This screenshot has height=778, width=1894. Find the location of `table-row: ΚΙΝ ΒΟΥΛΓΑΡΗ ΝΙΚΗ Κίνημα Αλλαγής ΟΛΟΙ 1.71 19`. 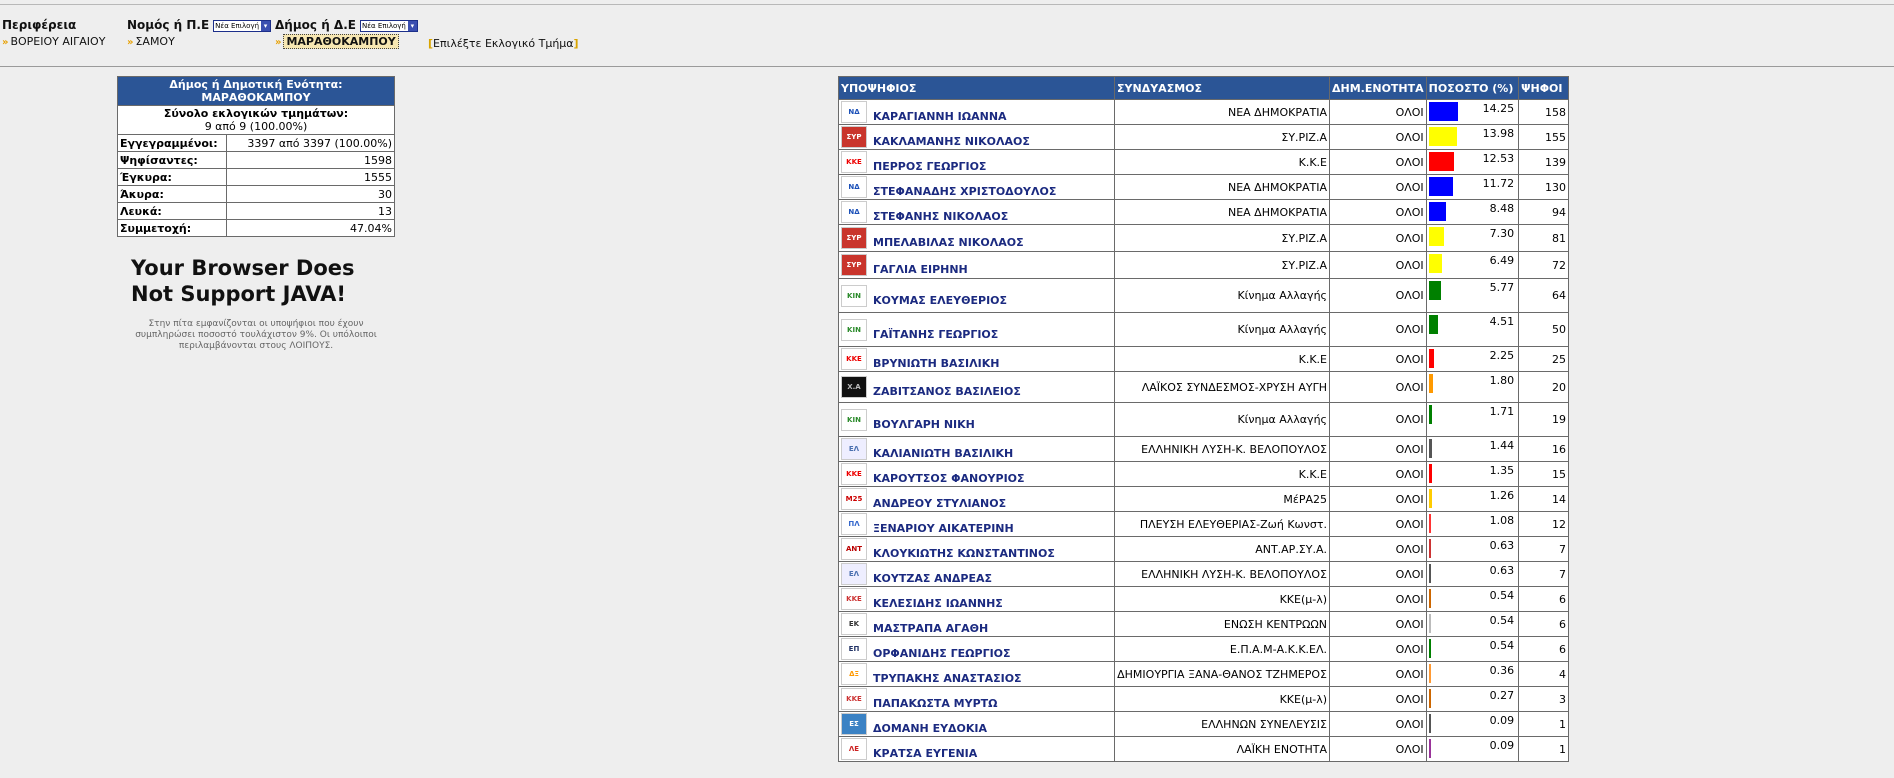

table-row: ΚΙΝ ΒΟΥΛΓΑΡΗ ΝΙΚΗ Κίνημα Αλλαγής ΟΛΟΙ 1.71 19 is located at coordinates (1203, 419).